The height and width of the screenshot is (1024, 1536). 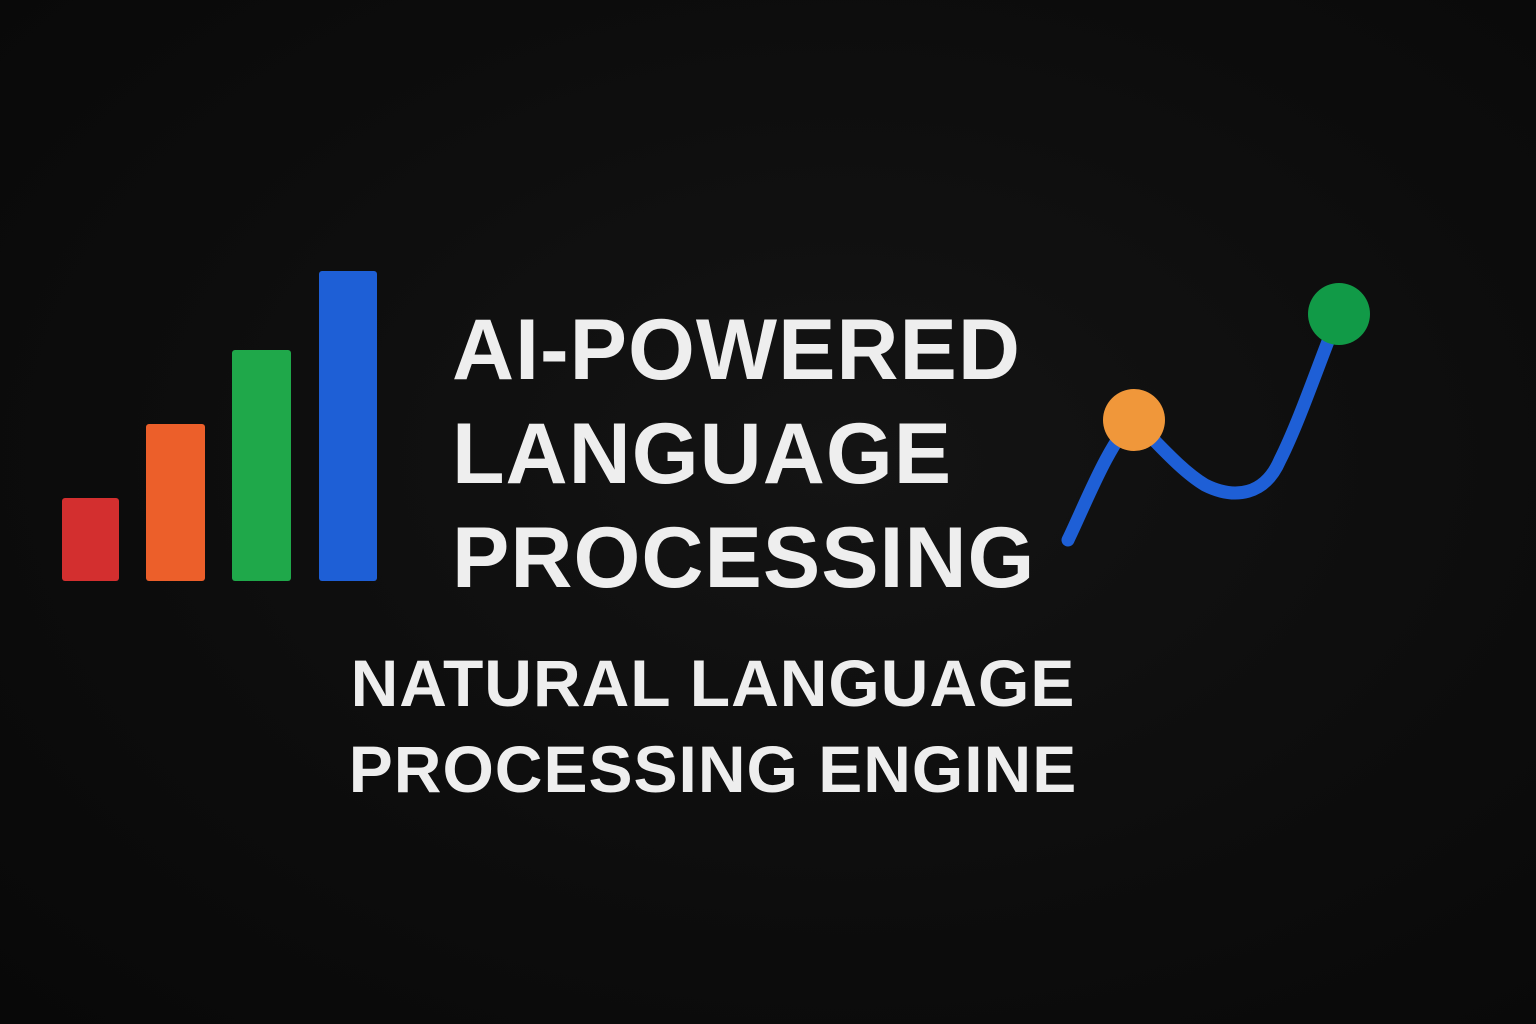 I want to click on subheadline-line-2: PROCESSING ENGINE, so click(x=713, y=769).